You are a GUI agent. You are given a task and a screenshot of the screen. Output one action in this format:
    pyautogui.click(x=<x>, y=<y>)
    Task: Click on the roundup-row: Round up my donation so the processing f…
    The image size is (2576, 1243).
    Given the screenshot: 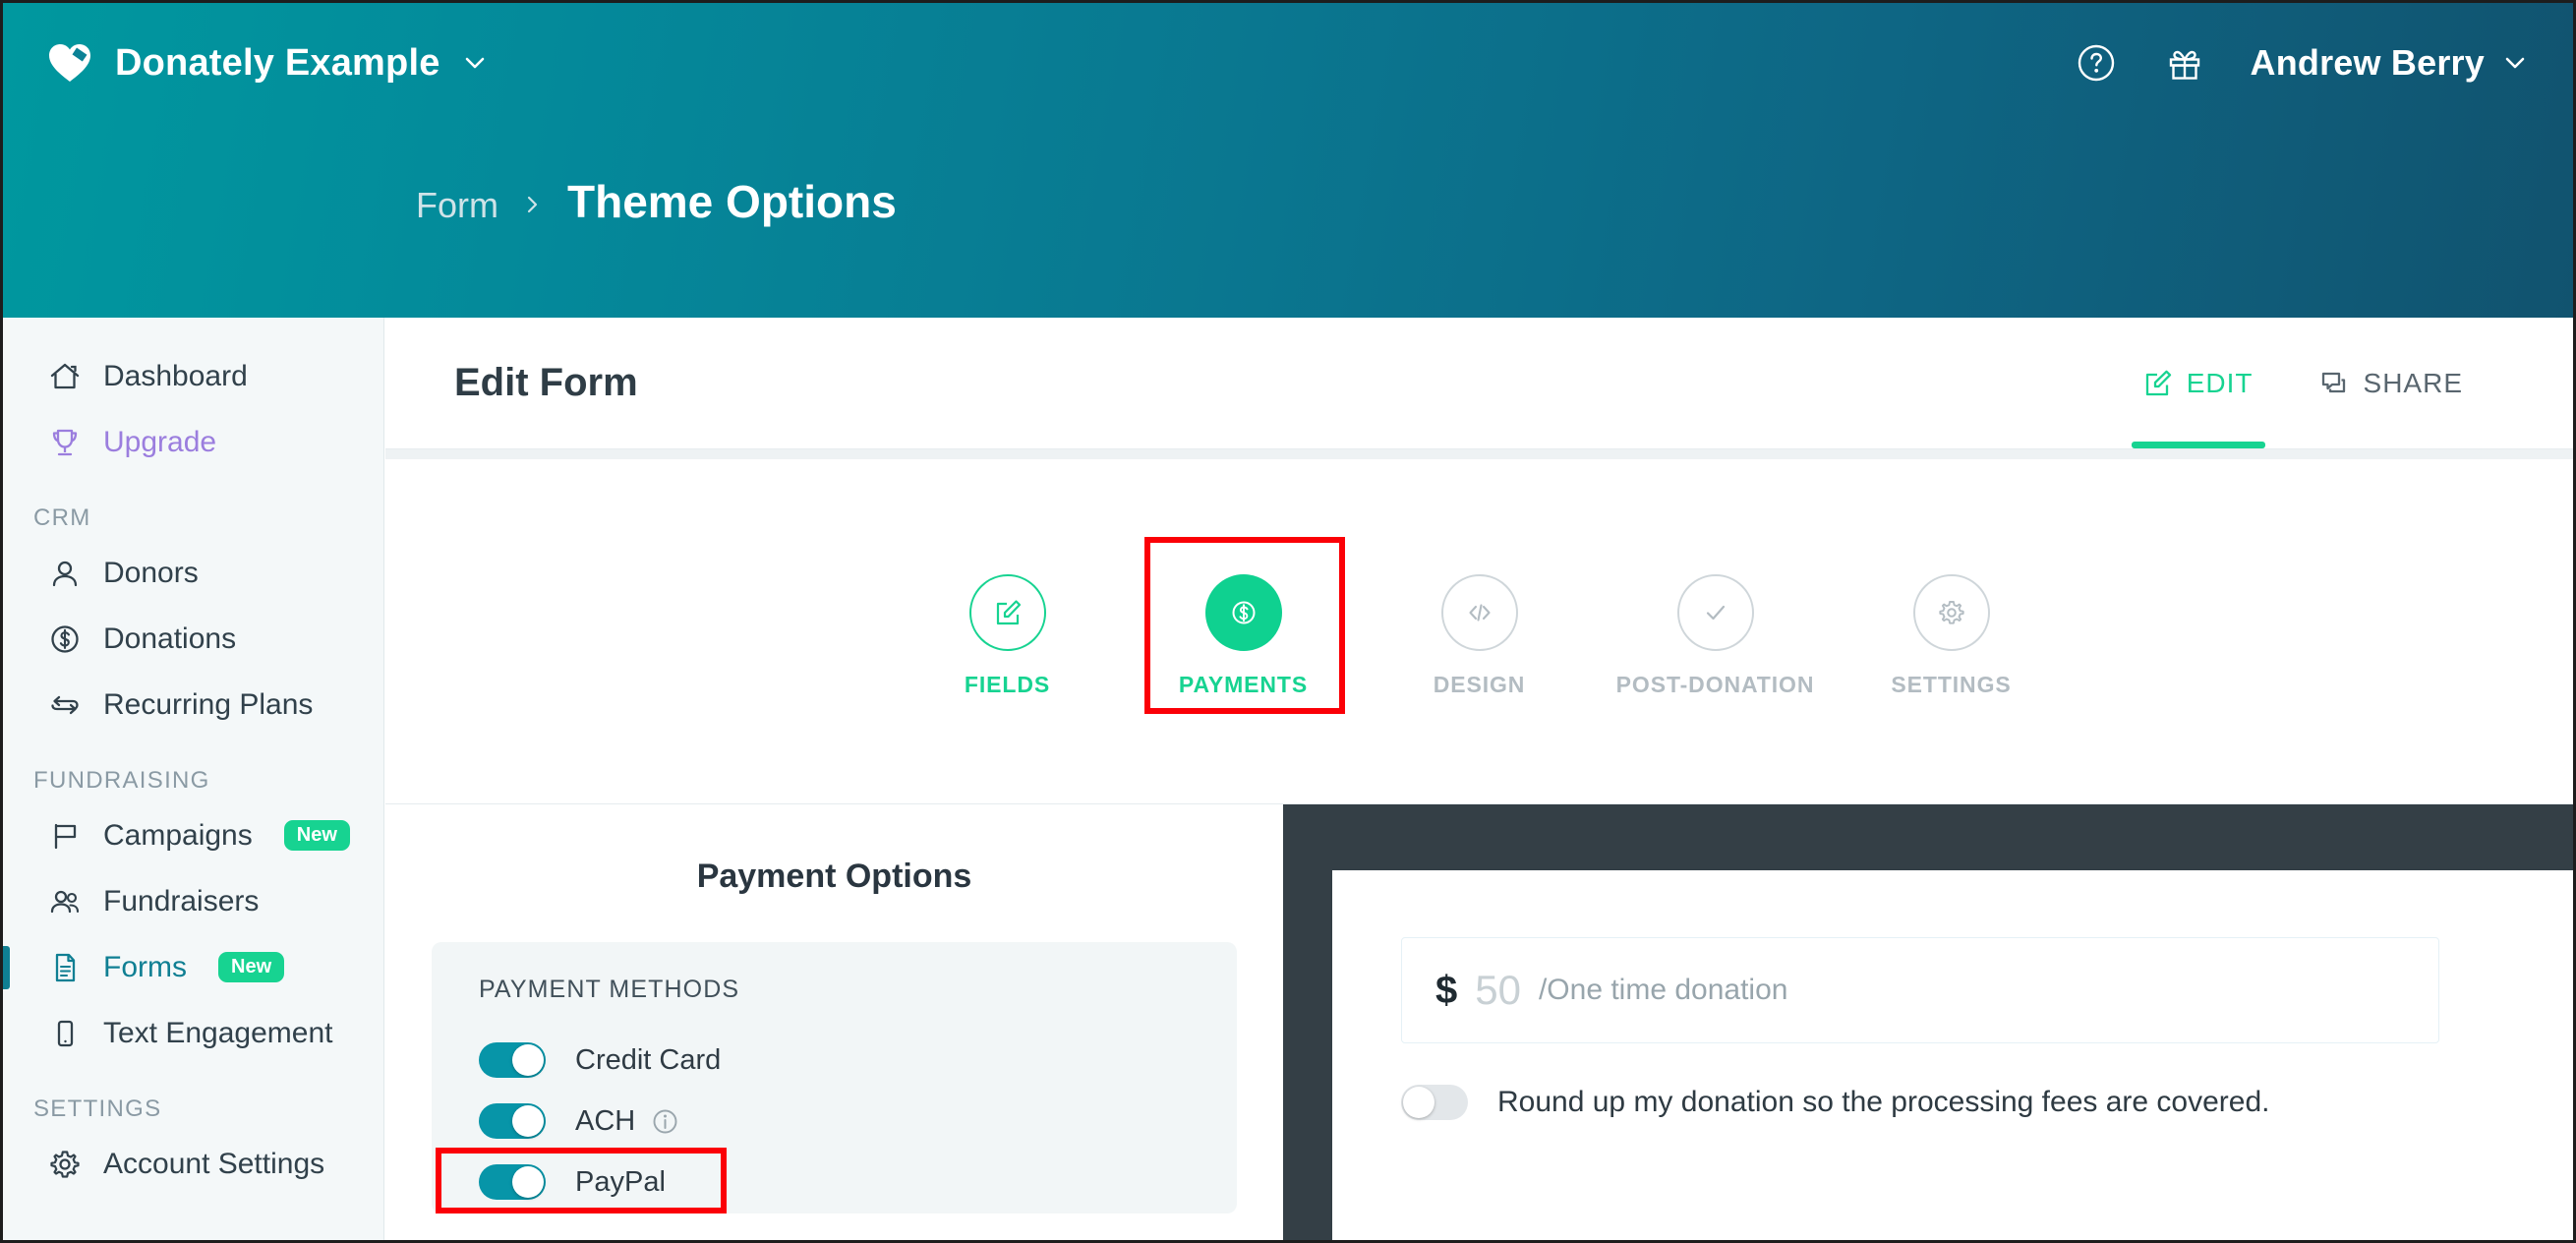 What is the action you would take?
    pyautogui.click(x=1835, y=1102)
    